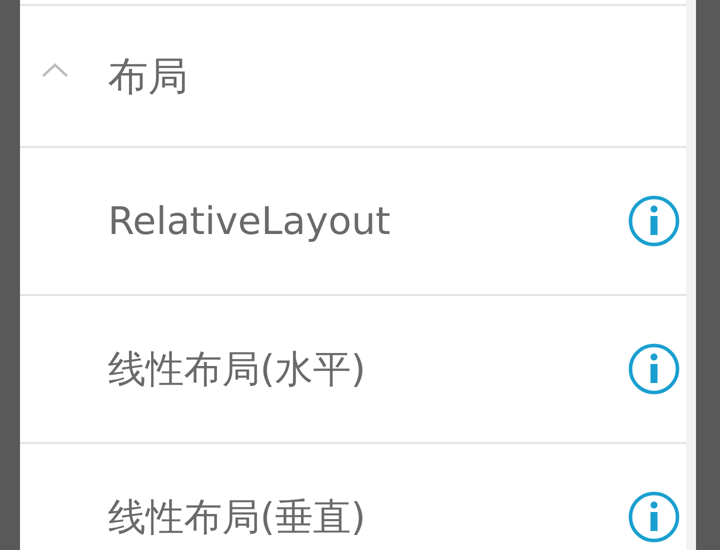 This screenshot has width=720, height=550. I want to click on item-label: 线性布局(水平), so click(237, 369).